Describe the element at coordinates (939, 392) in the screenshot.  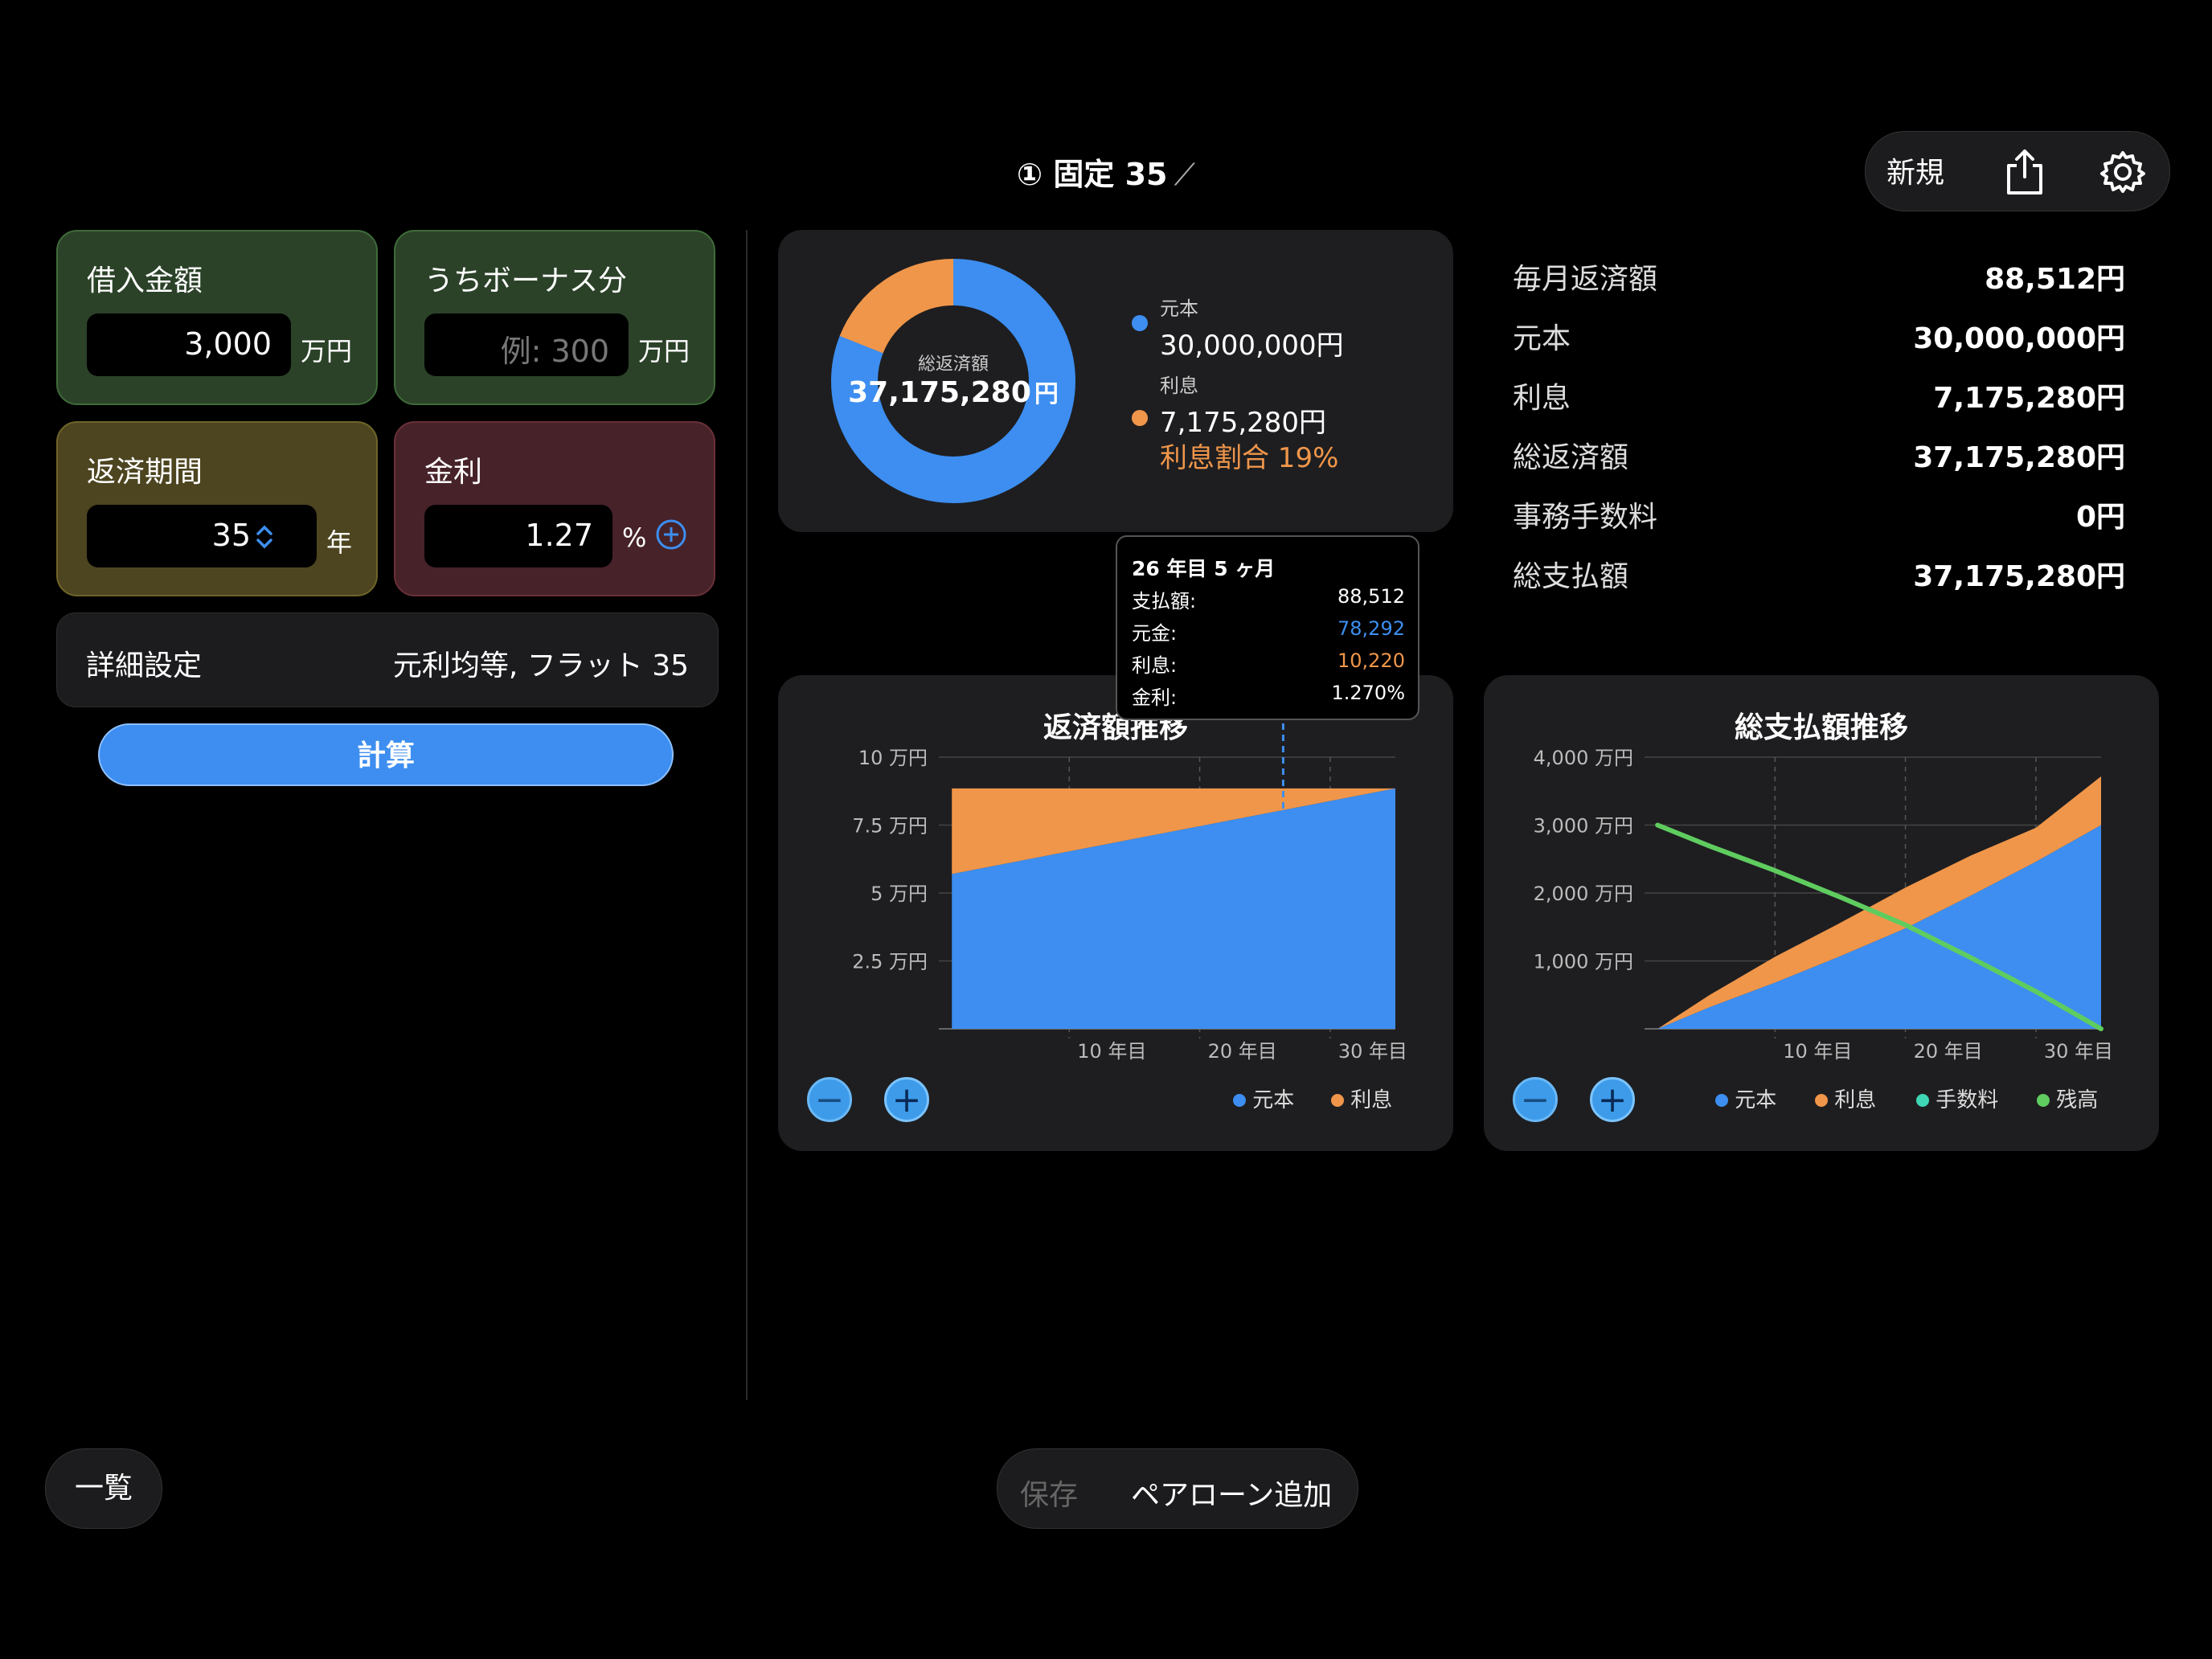
I see `donut-total-amount: 37,175,280` at that location.